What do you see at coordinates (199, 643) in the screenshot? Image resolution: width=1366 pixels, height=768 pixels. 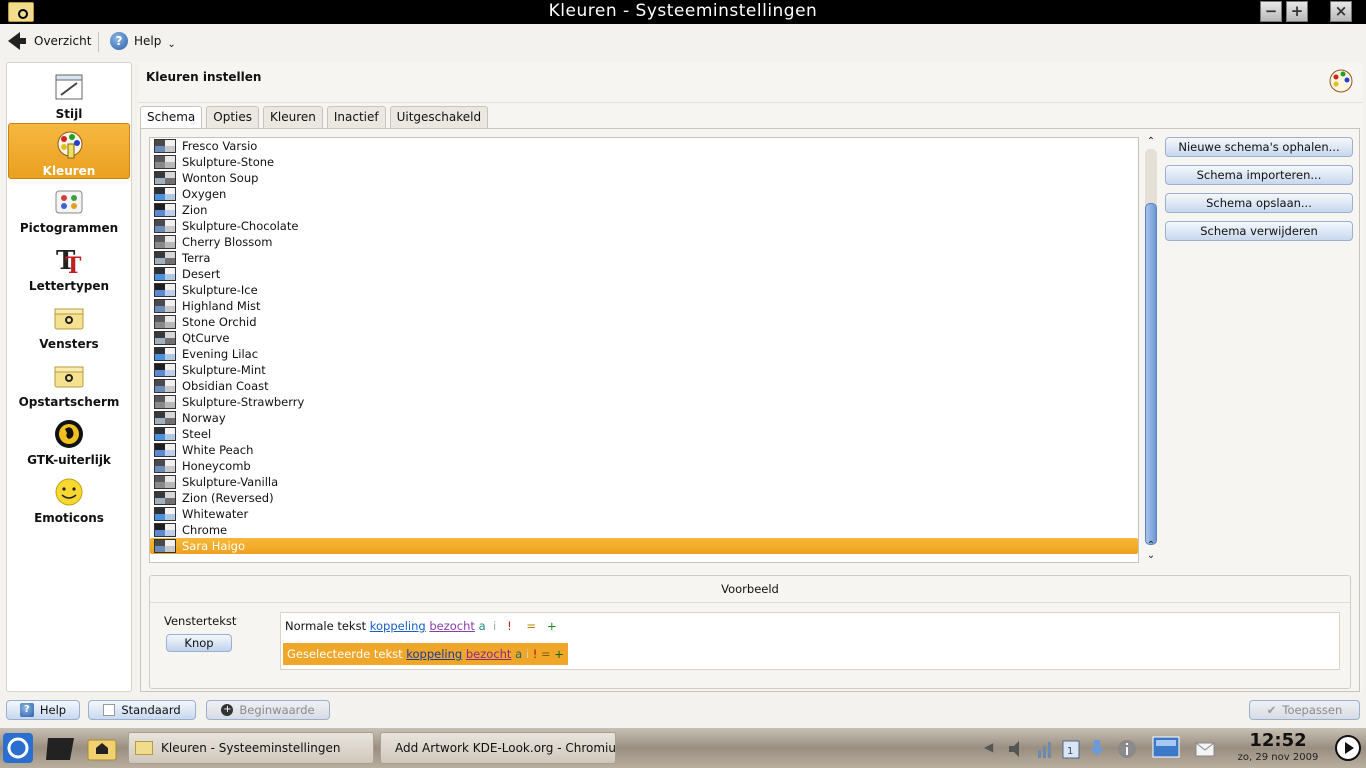 I see `preview-button: Knop` at bounding box center [199, 643].